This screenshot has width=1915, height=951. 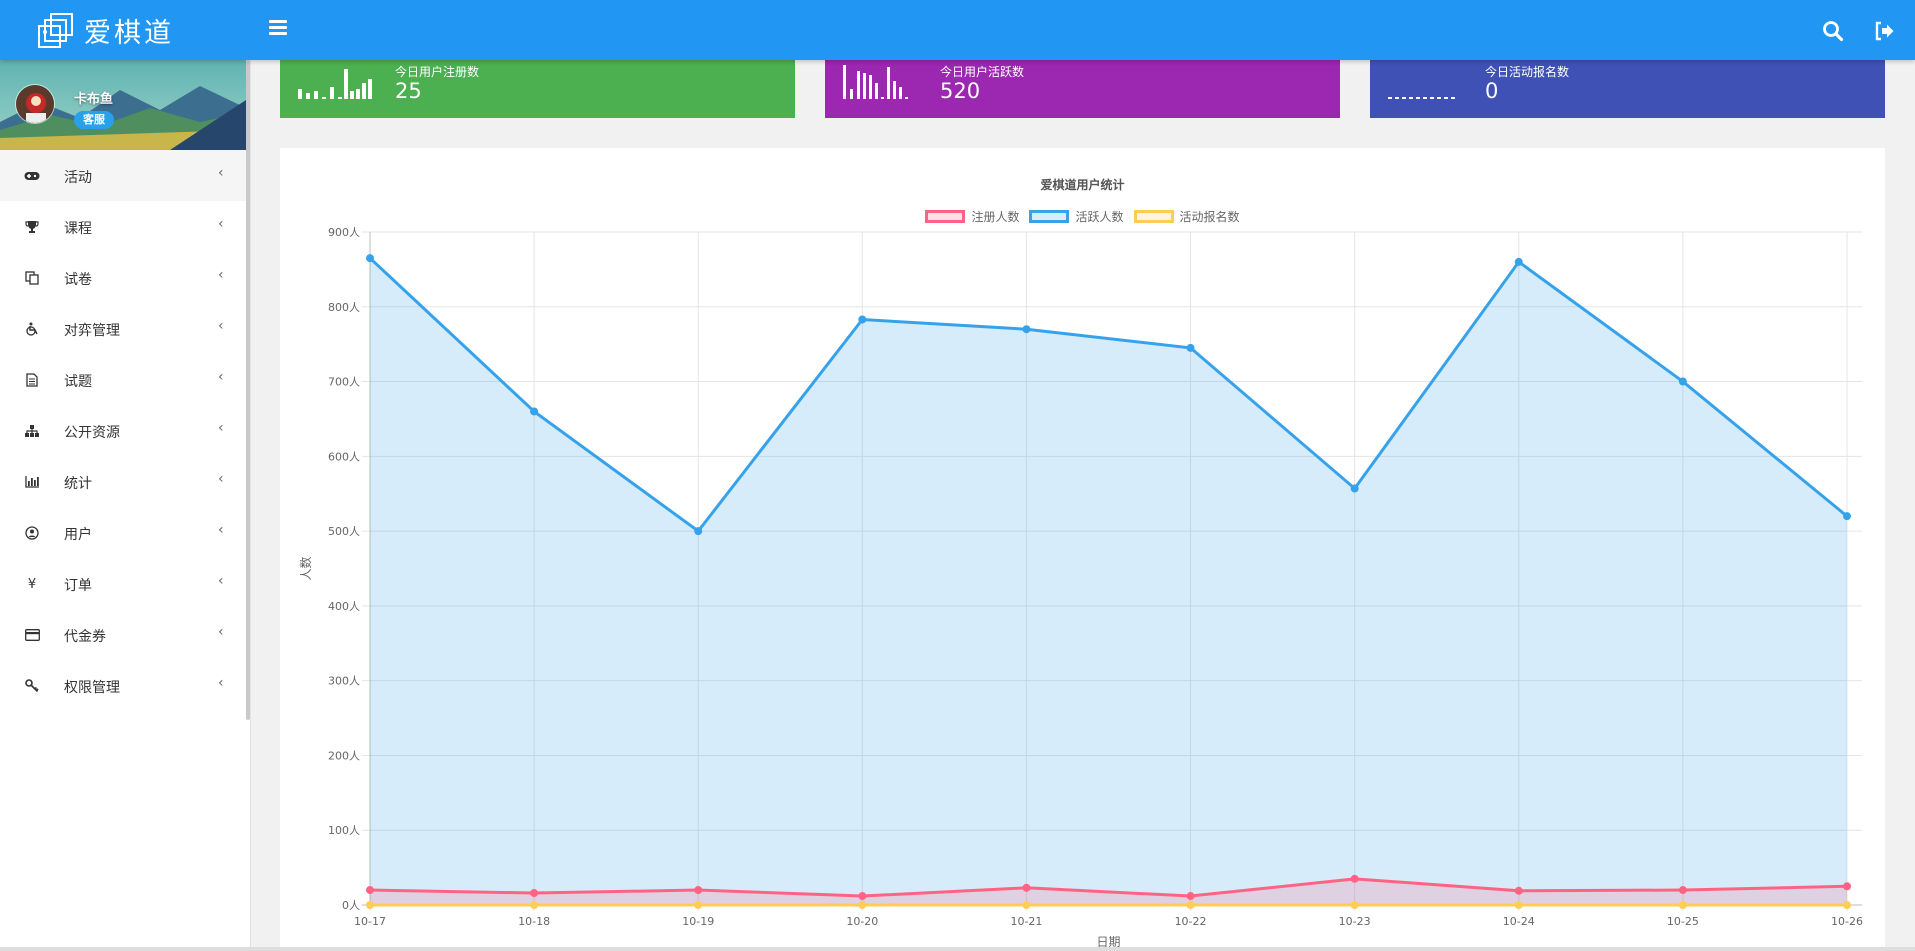 What do you see at coordinates (94, 120) in the screenshot?
I see `role-badge: 客服` at bounding box center [94, 120].